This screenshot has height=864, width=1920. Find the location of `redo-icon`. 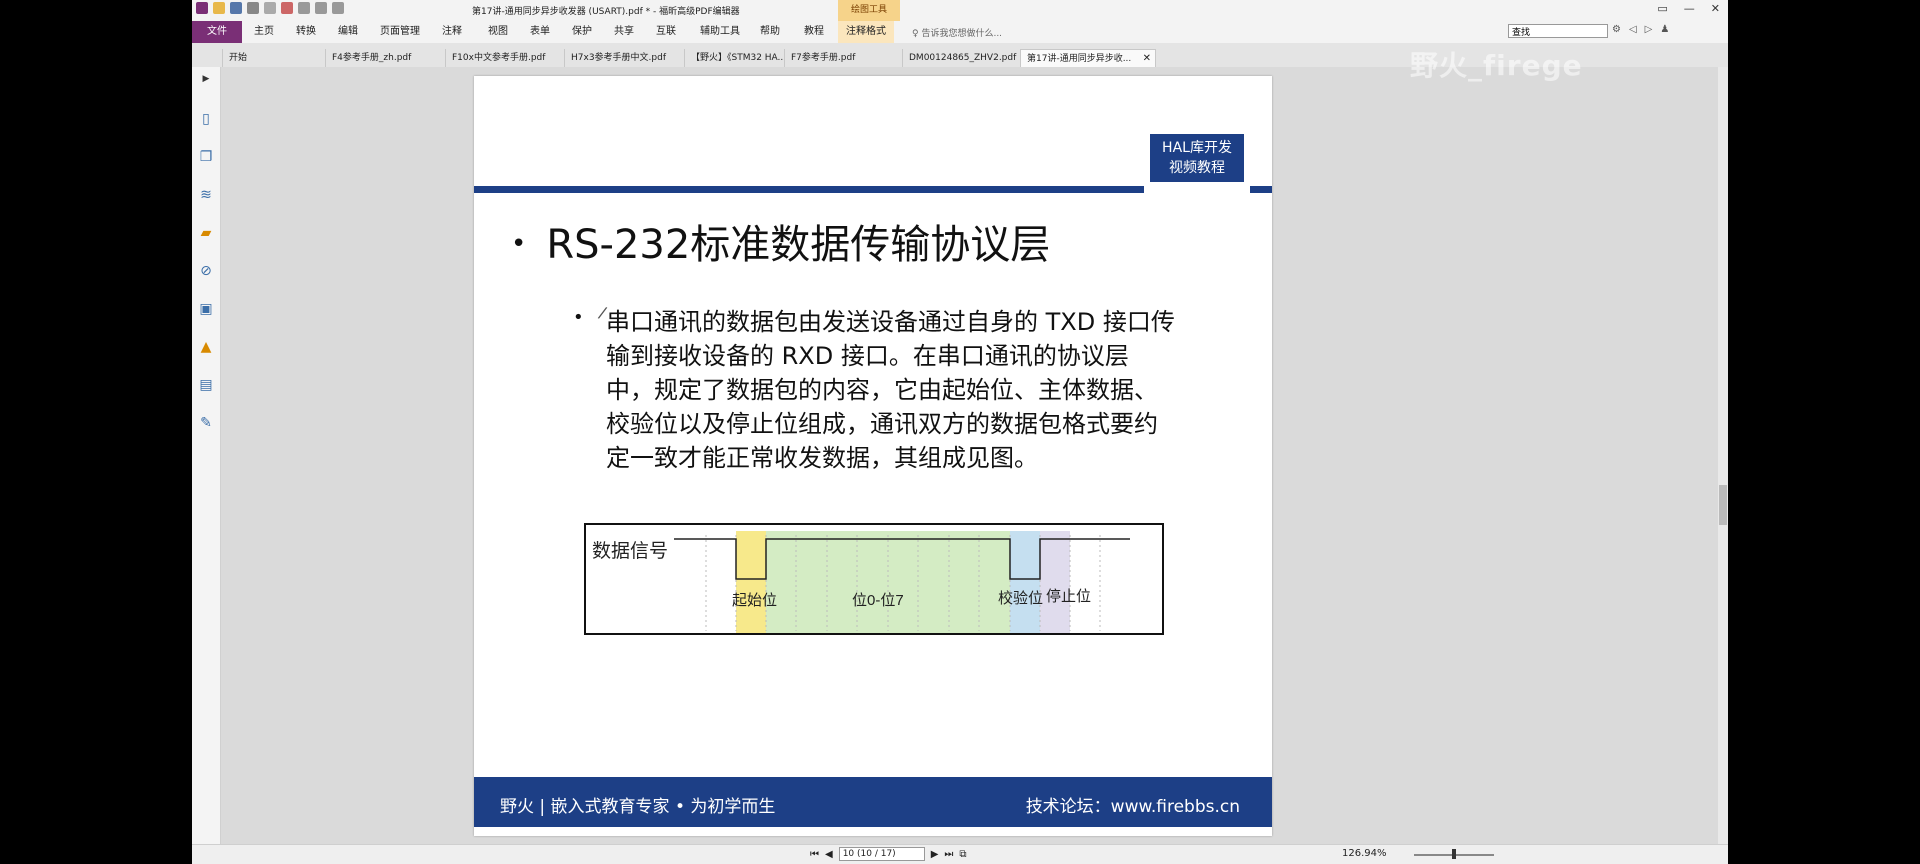

redo-icon is located at coordinates (321, 8).